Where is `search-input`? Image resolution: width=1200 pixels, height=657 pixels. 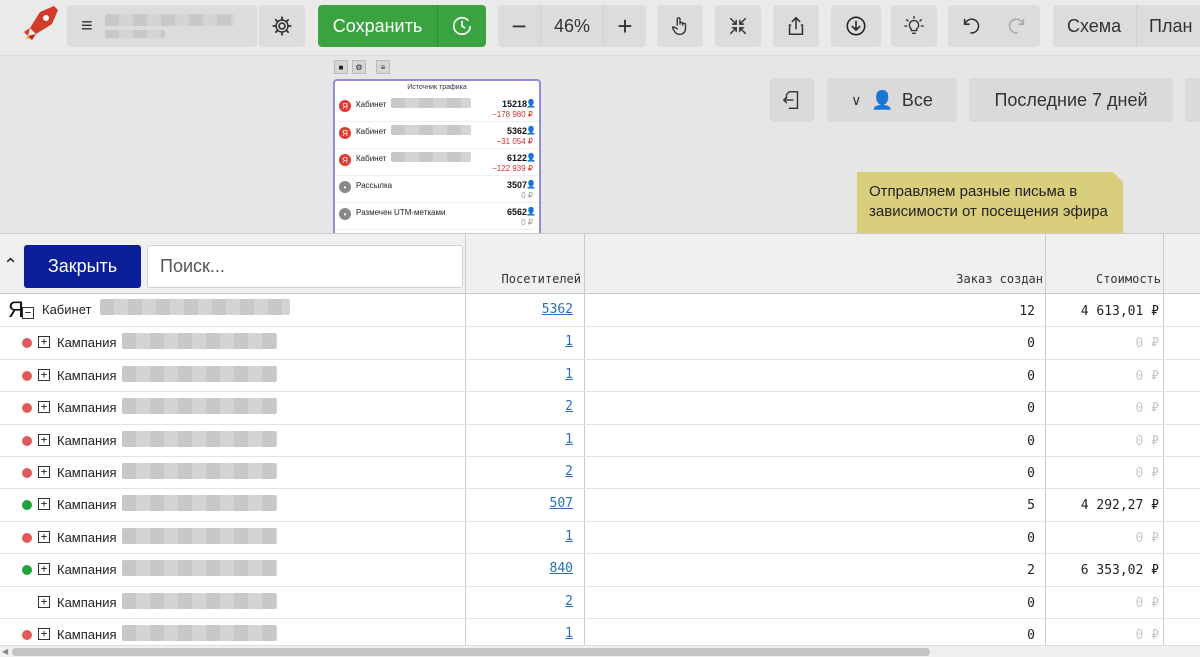
search-input is located at coordinates (305, 266).